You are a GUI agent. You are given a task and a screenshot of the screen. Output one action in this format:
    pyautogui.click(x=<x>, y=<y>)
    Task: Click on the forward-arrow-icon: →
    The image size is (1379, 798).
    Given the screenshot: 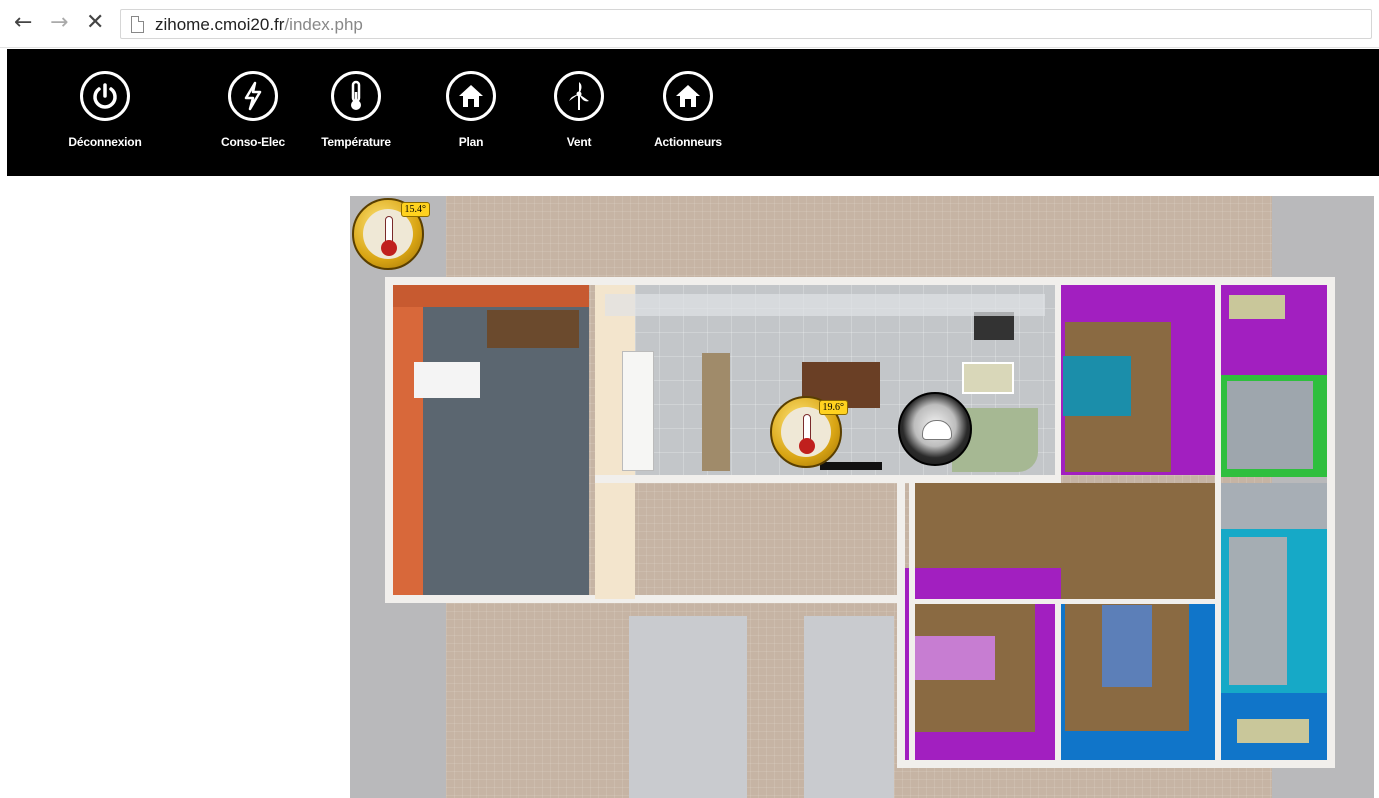 What is the action you would take?
    pyautogui.click(x=59, y=23)
    